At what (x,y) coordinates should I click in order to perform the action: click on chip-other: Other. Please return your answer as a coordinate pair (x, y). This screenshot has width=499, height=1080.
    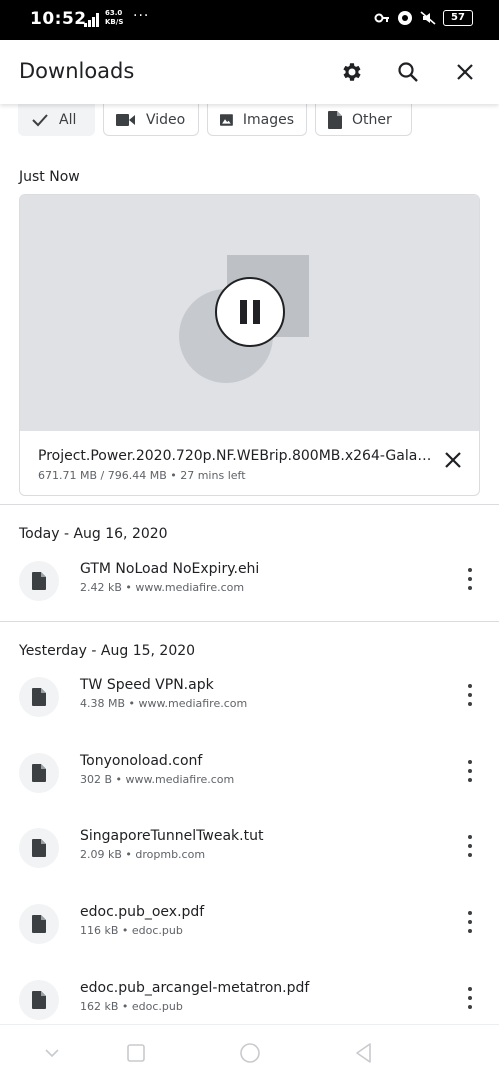
    Looking at the image, I should click on (363, 120).